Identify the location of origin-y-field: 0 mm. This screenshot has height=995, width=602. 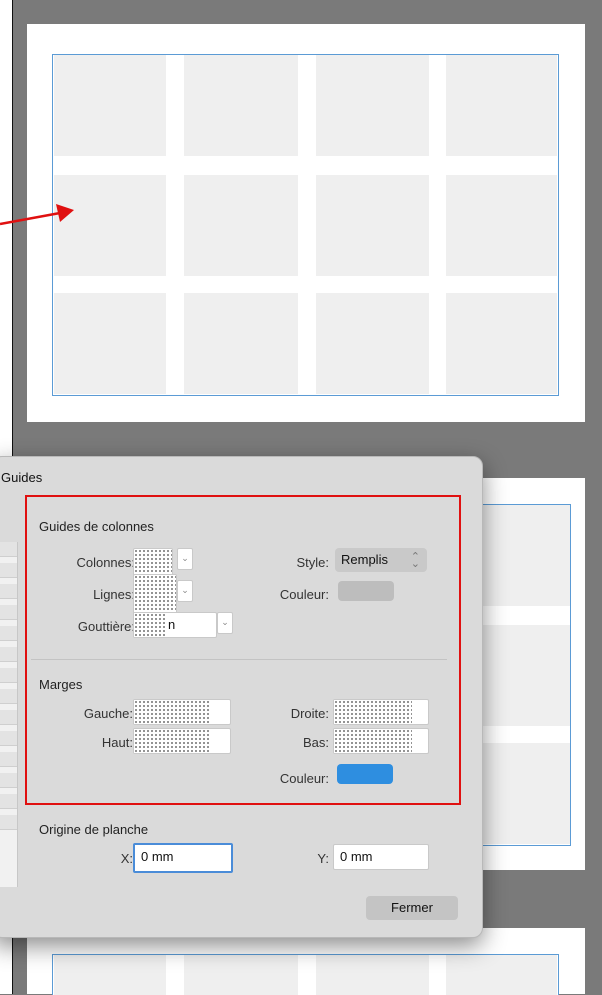
(381, 857).